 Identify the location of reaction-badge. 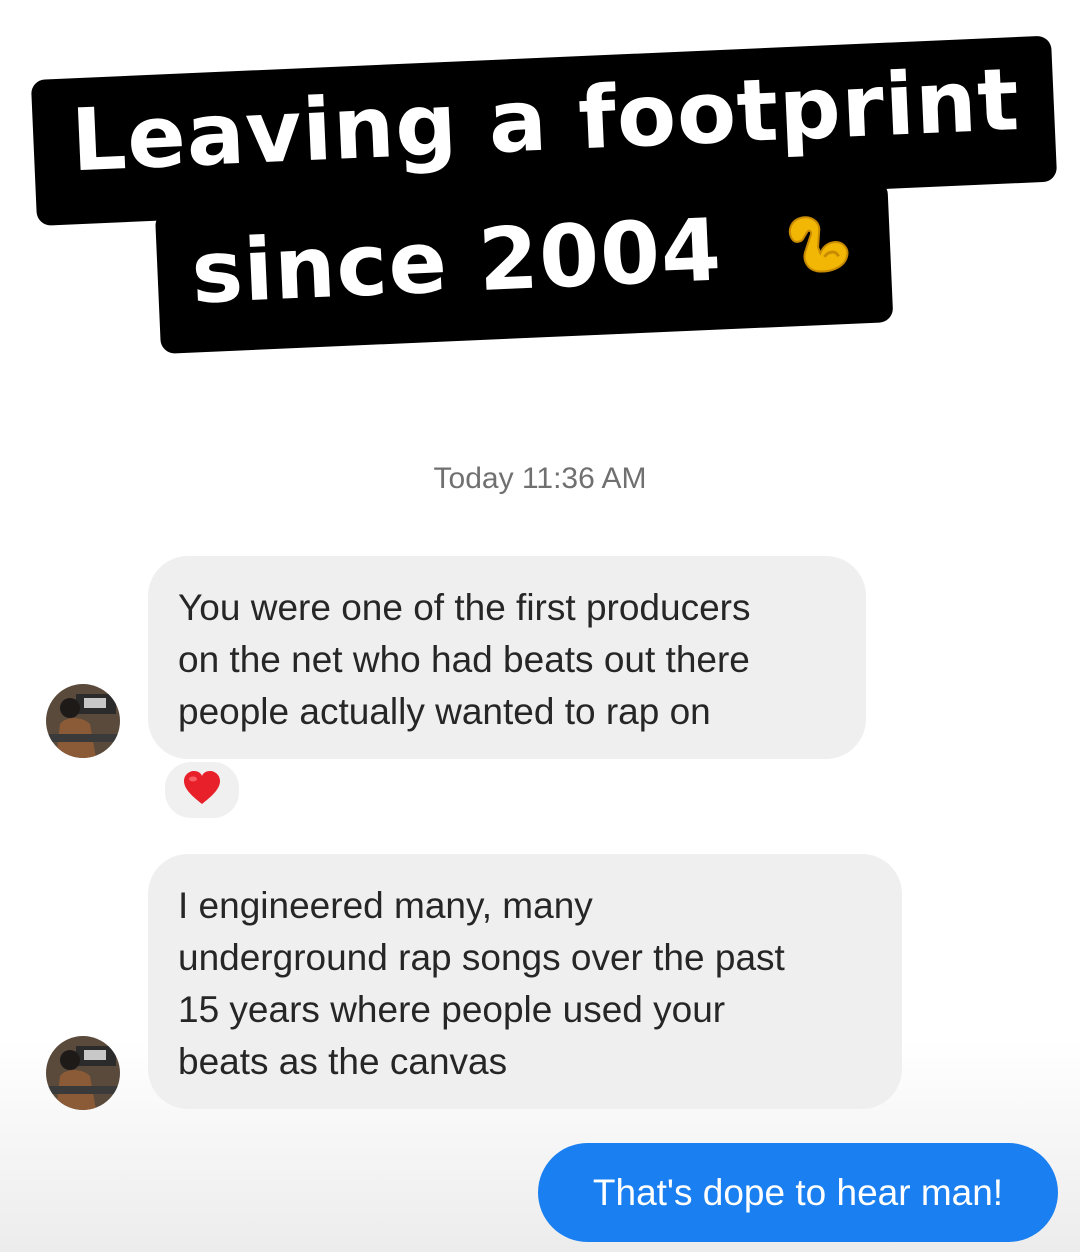
(202, 790).